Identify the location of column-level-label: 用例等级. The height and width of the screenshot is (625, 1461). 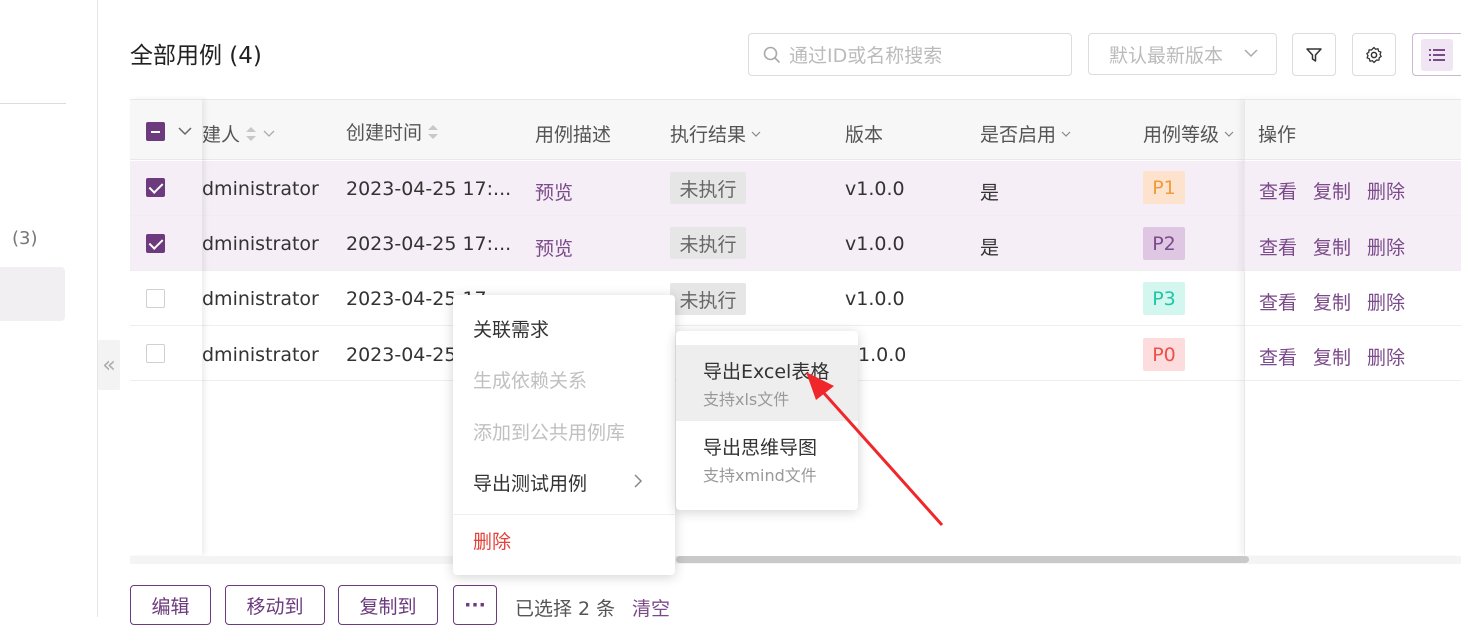
(1181, 135).